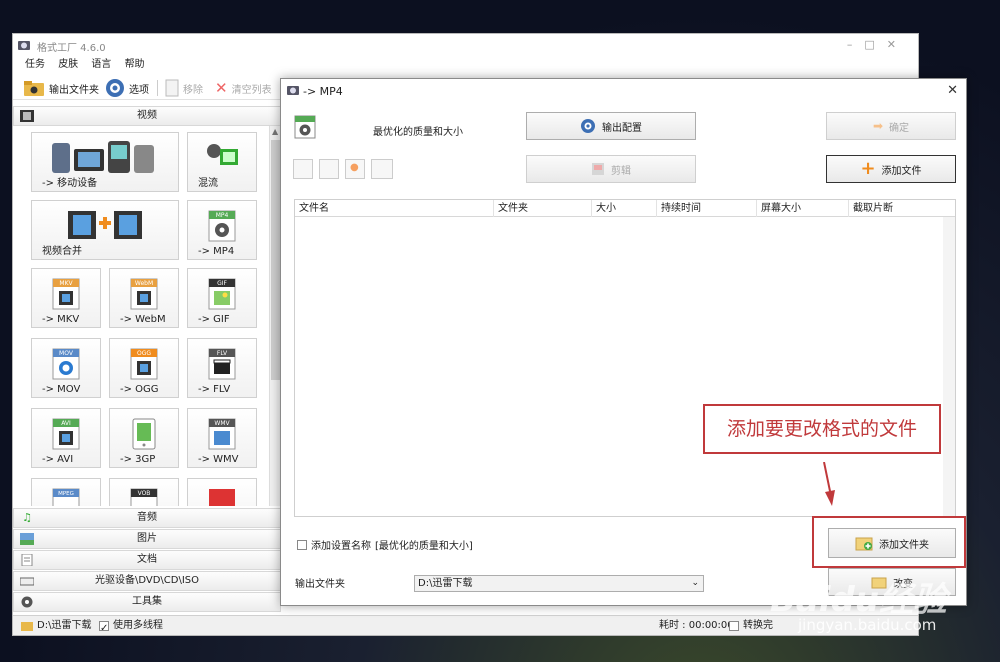 This screenshot has height=662, width=1000. What do you see at coordinates (543, 208) in the screenshot?
I see `column-folder: 文件夹` at bounding box center [543, 208].